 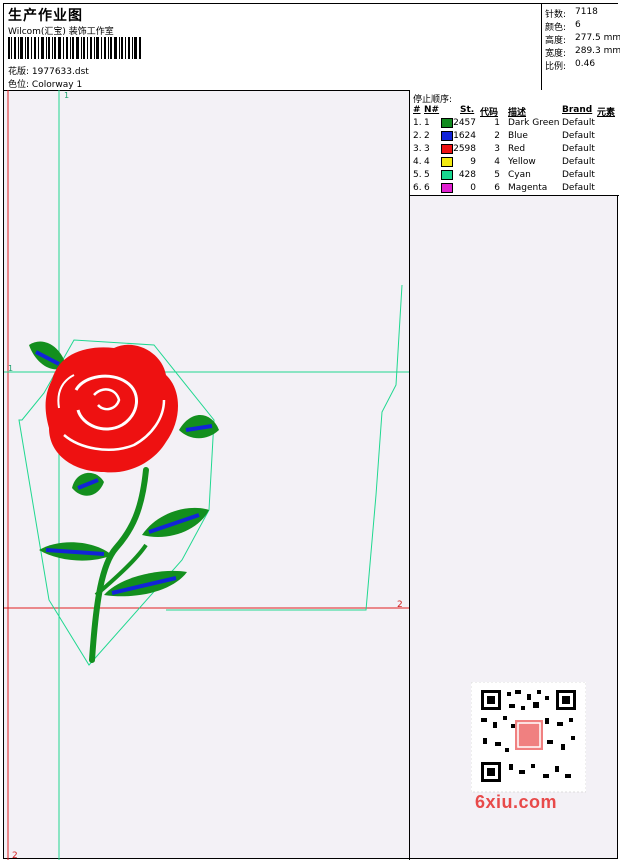 What do you see at coordinates (15, 855) in the screenshot?
I see `marker-bottom-2: 2` at bounding box center [15, 855].